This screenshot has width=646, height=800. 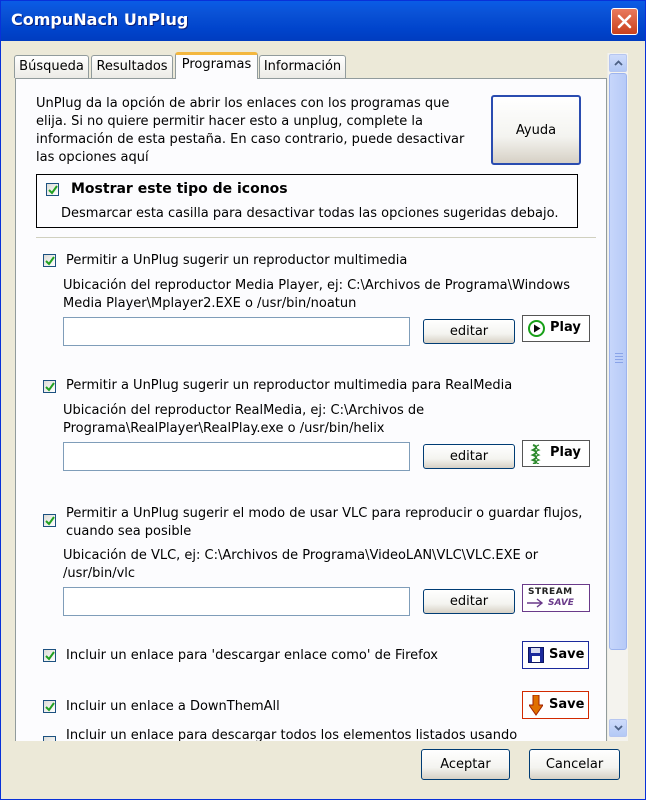 I want to click on floppy-disk-icon, so click(x=536, y=655).